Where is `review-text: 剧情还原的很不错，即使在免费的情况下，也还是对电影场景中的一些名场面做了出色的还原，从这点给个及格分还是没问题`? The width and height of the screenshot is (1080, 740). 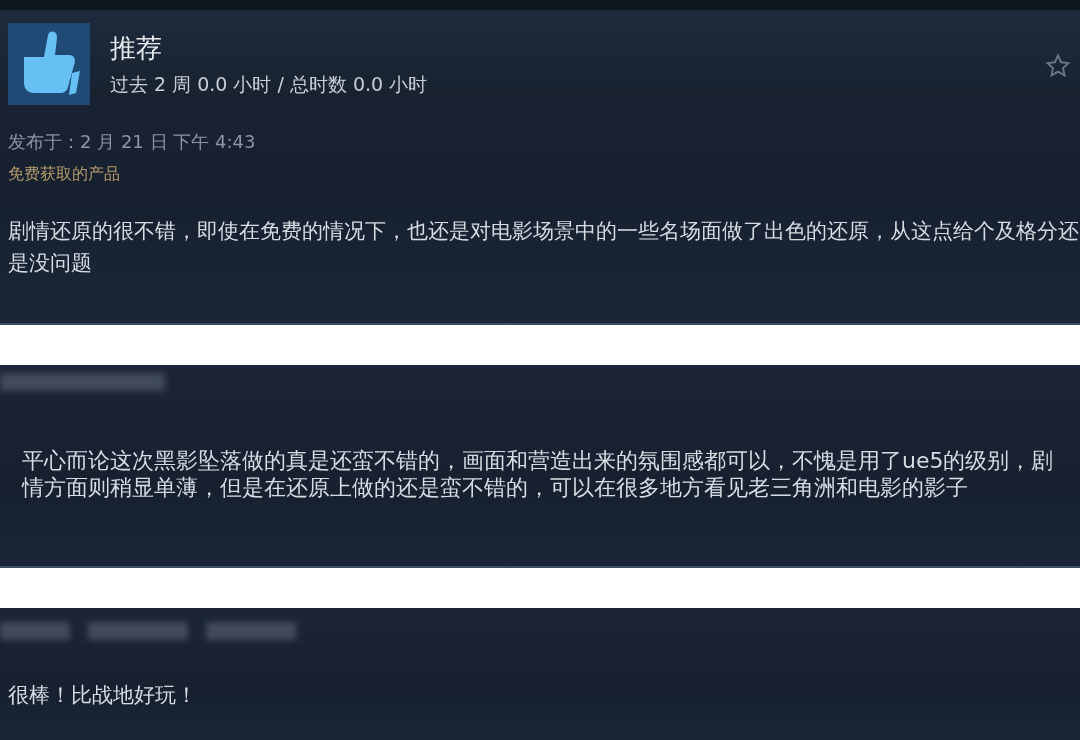 review-text: 剧情还原的很不错，即使在免费的情况下，也还是对电影场景中的一些名场面做了出色的还原，从这点给个及格分还是没问题 is located at coordinates (544, 247).